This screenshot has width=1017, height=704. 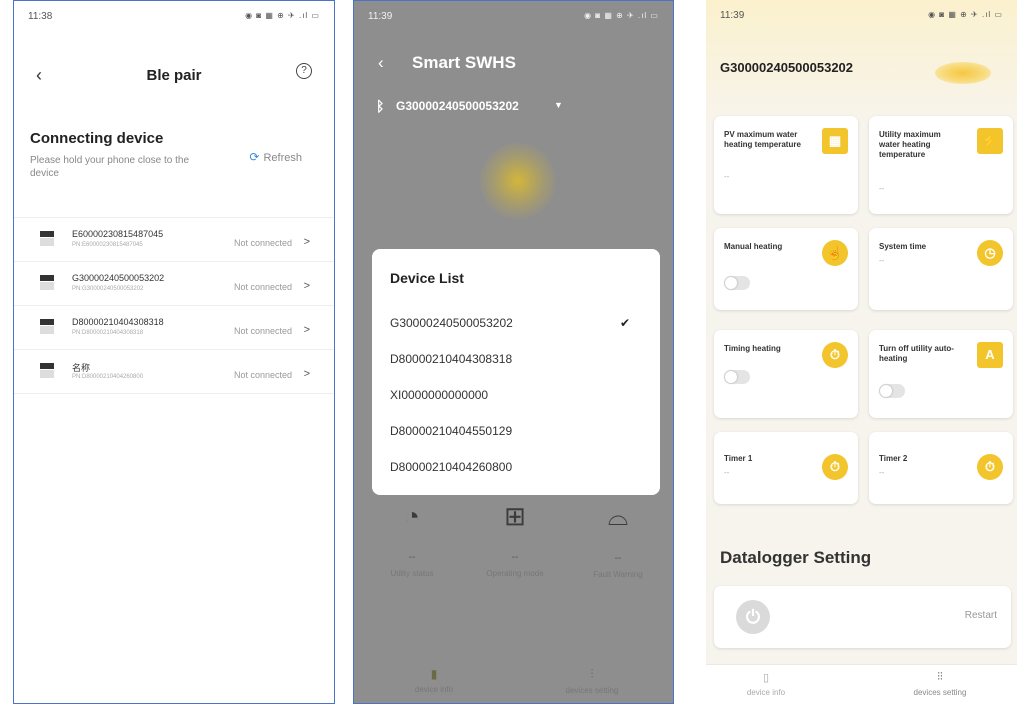 What do you see at coordinates (513, 682) in the screenshot?
I see `bottom-nav: ▮ device info ⫶ devices setting` at bounding box center [513, 682].